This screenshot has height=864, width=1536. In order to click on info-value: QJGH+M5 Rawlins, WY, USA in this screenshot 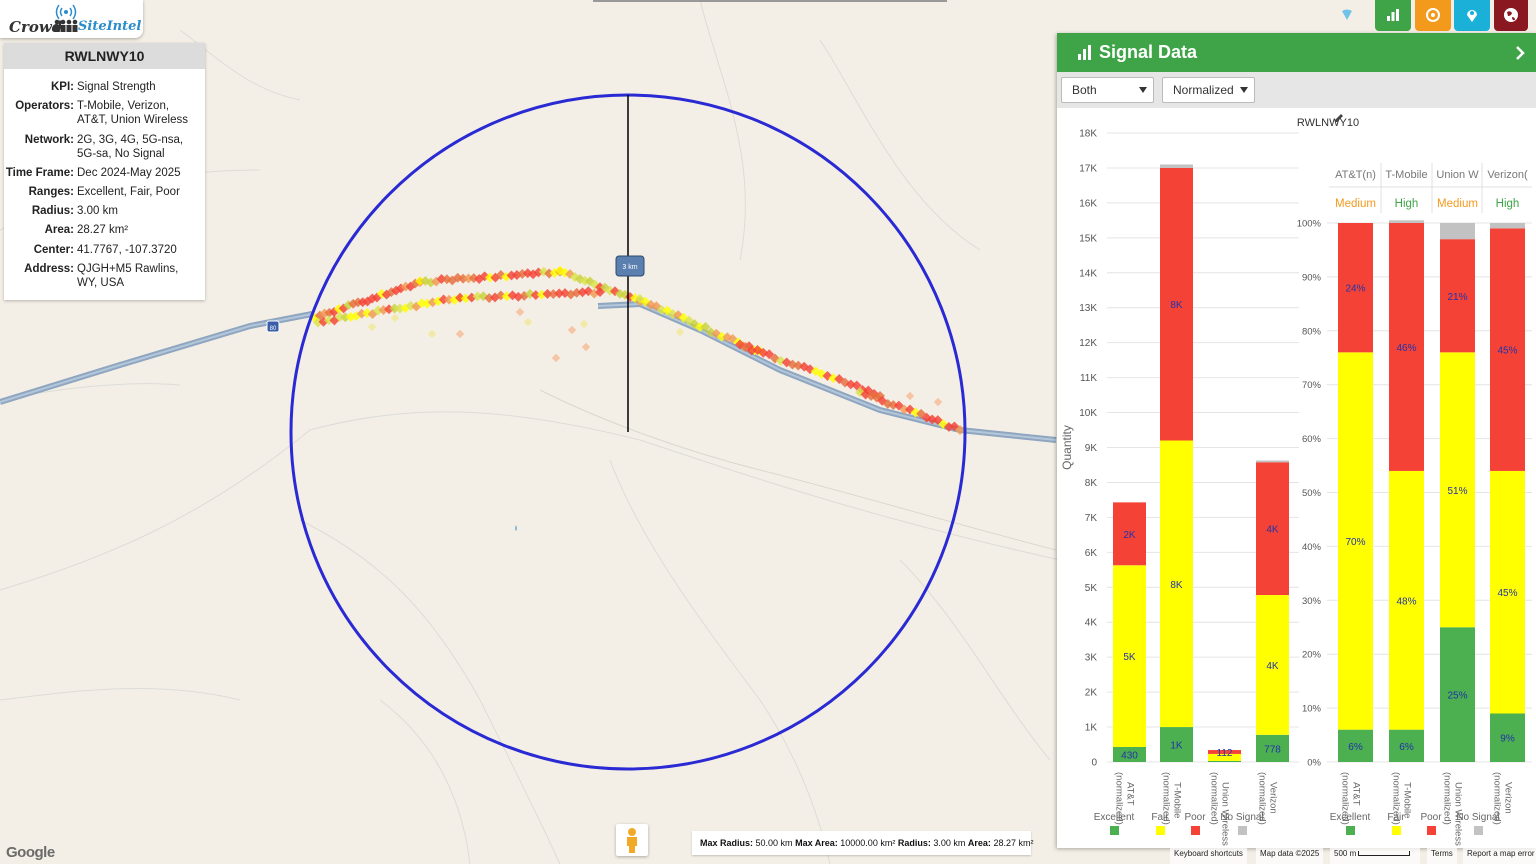, I will do `click(128, 276)`.